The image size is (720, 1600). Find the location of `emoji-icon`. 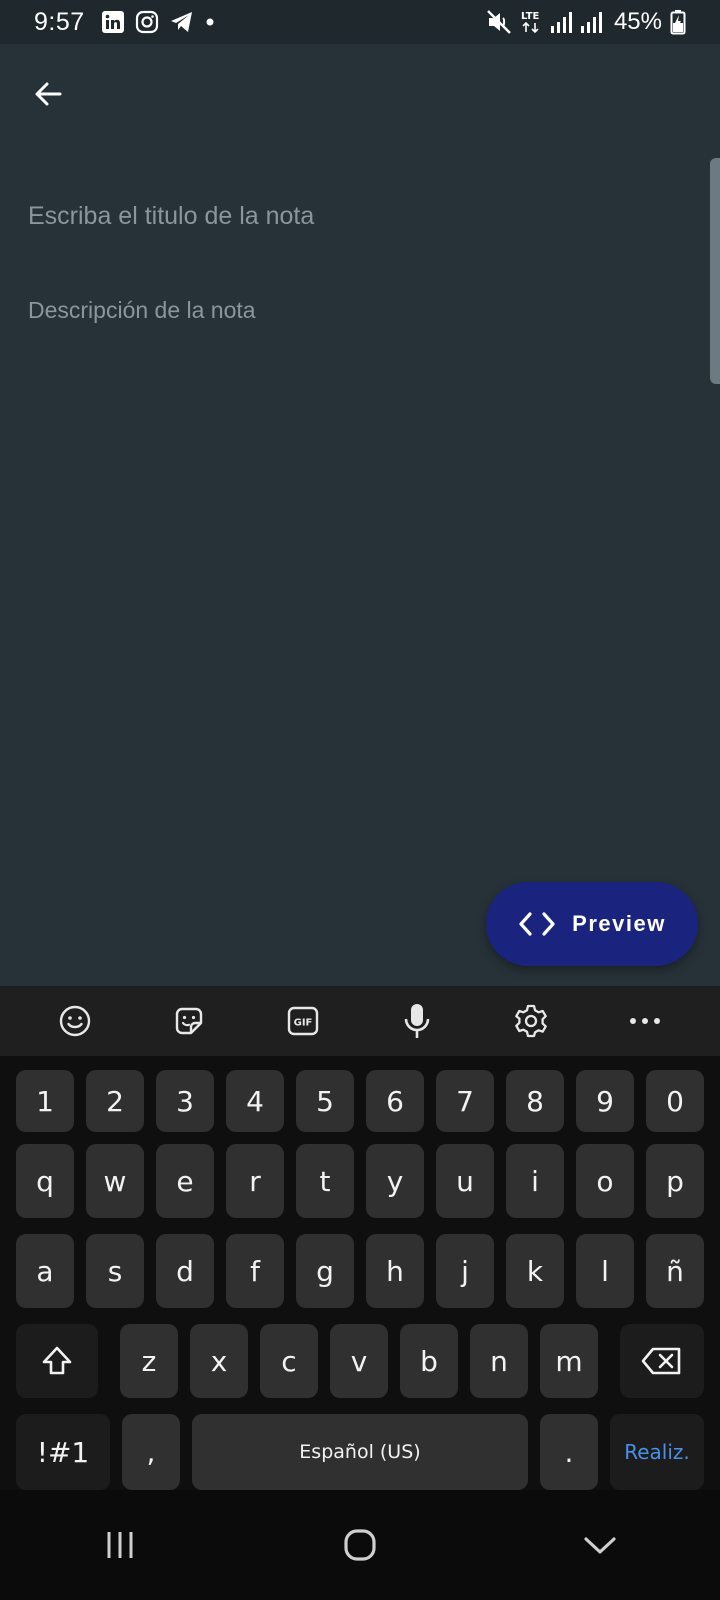

emoji-icon is located at coordinates (75, 1021).